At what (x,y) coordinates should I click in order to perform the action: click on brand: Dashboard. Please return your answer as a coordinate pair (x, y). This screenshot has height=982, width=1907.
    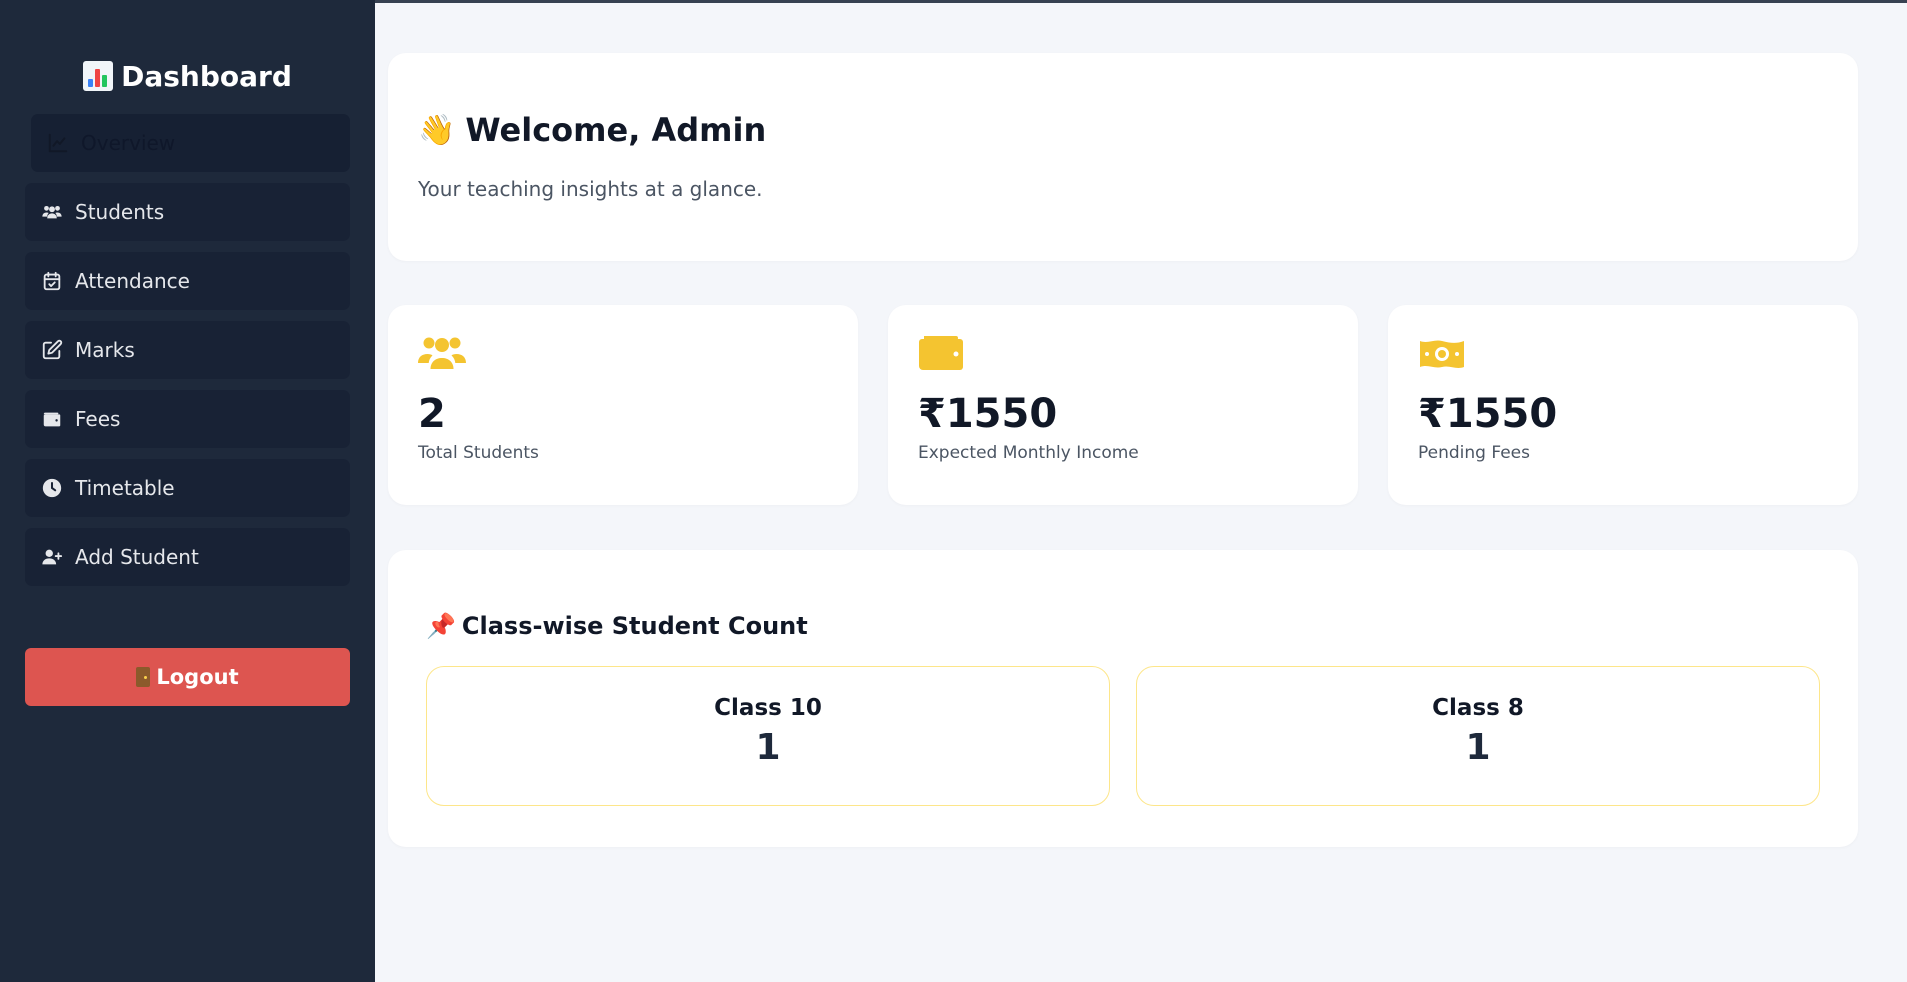
    Looking at the image, I should click on (187, 76).